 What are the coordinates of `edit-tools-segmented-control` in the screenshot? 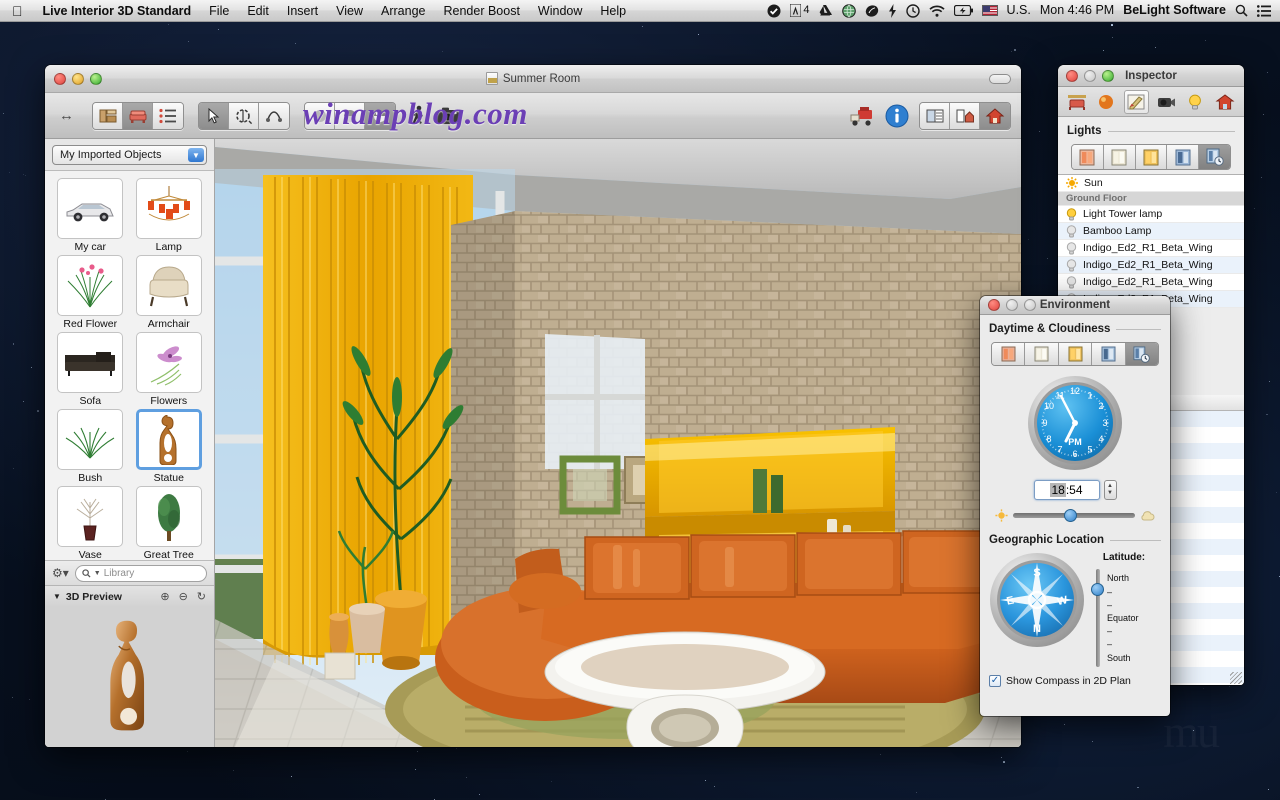 It's located at (244, 115).